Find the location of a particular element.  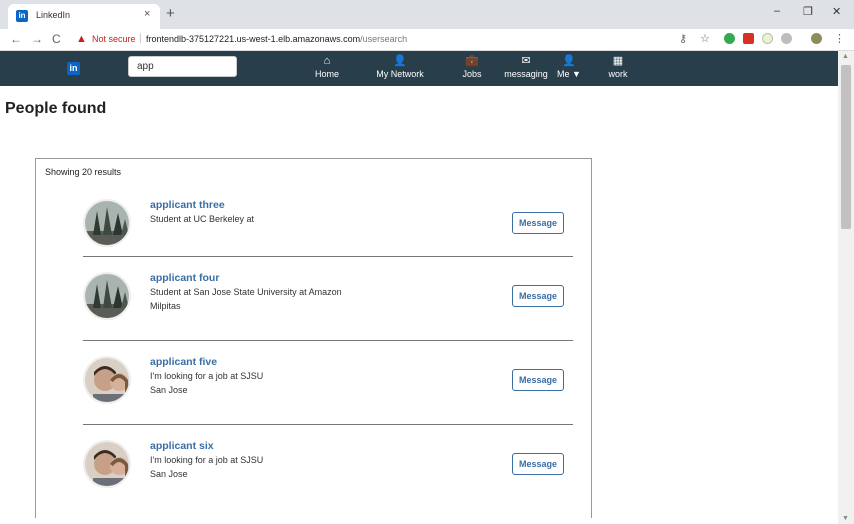

search-input is located at coordinates (182, 66).